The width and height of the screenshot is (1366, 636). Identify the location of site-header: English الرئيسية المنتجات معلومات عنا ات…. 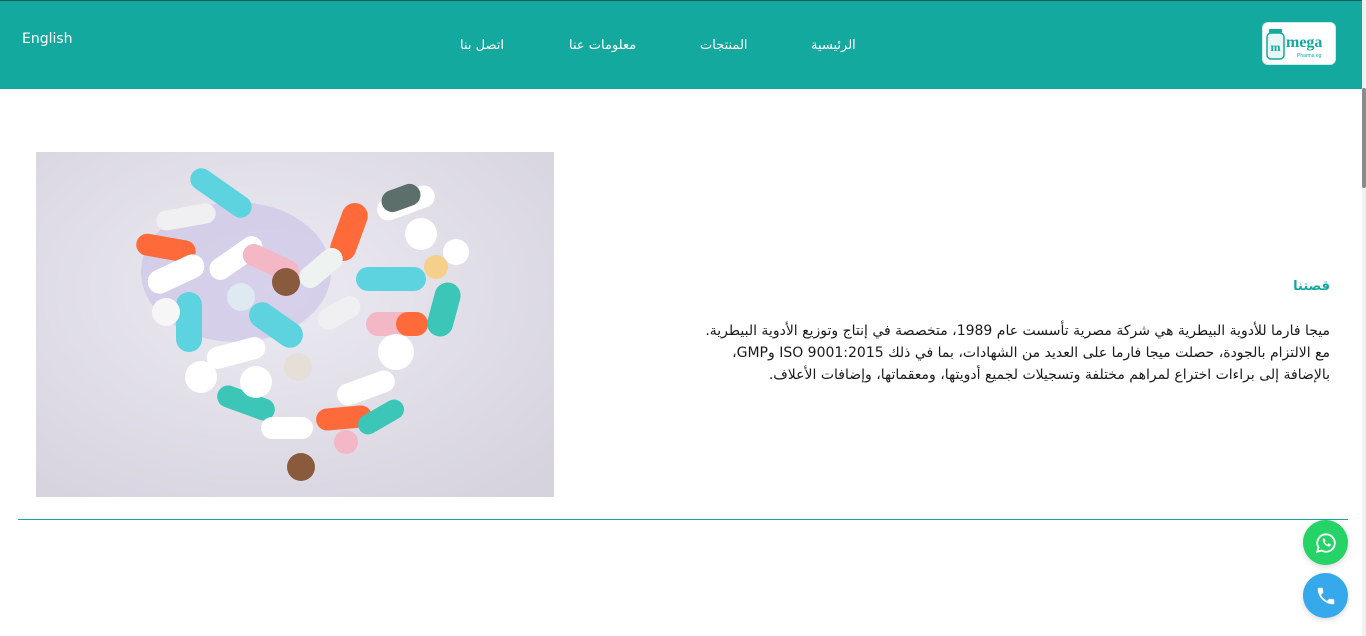
(681, 44).